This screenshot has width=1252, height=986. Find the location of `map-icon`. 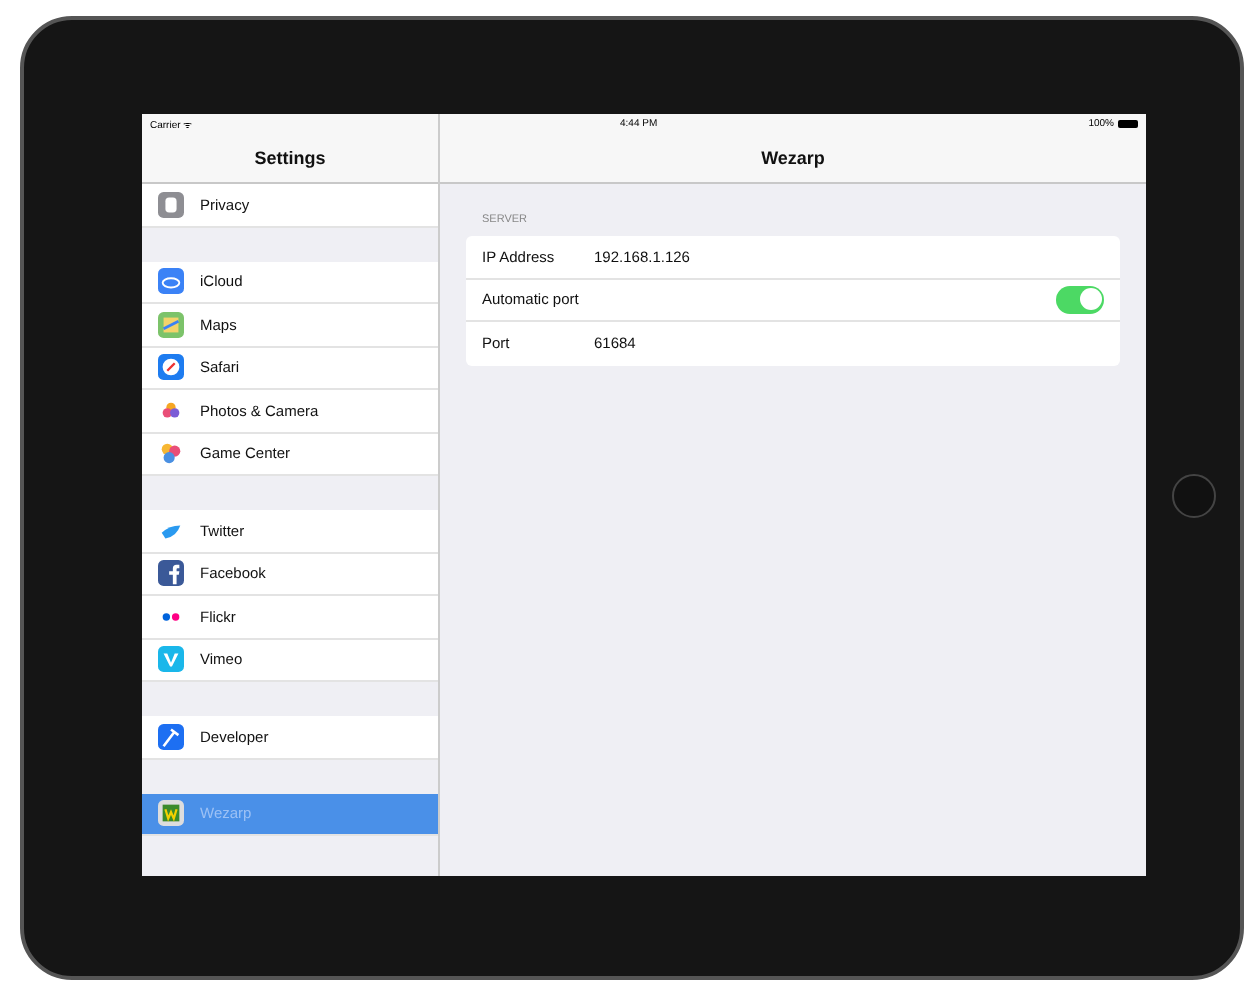

map-icon is located at coordinates (171, 324).